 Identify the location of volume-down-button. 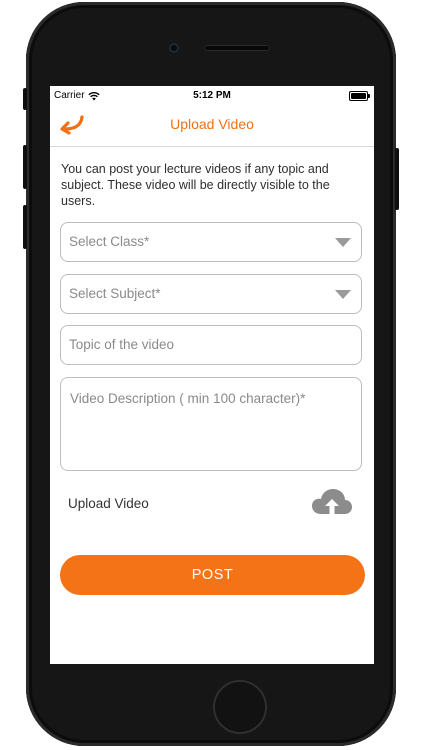
(25, 227).